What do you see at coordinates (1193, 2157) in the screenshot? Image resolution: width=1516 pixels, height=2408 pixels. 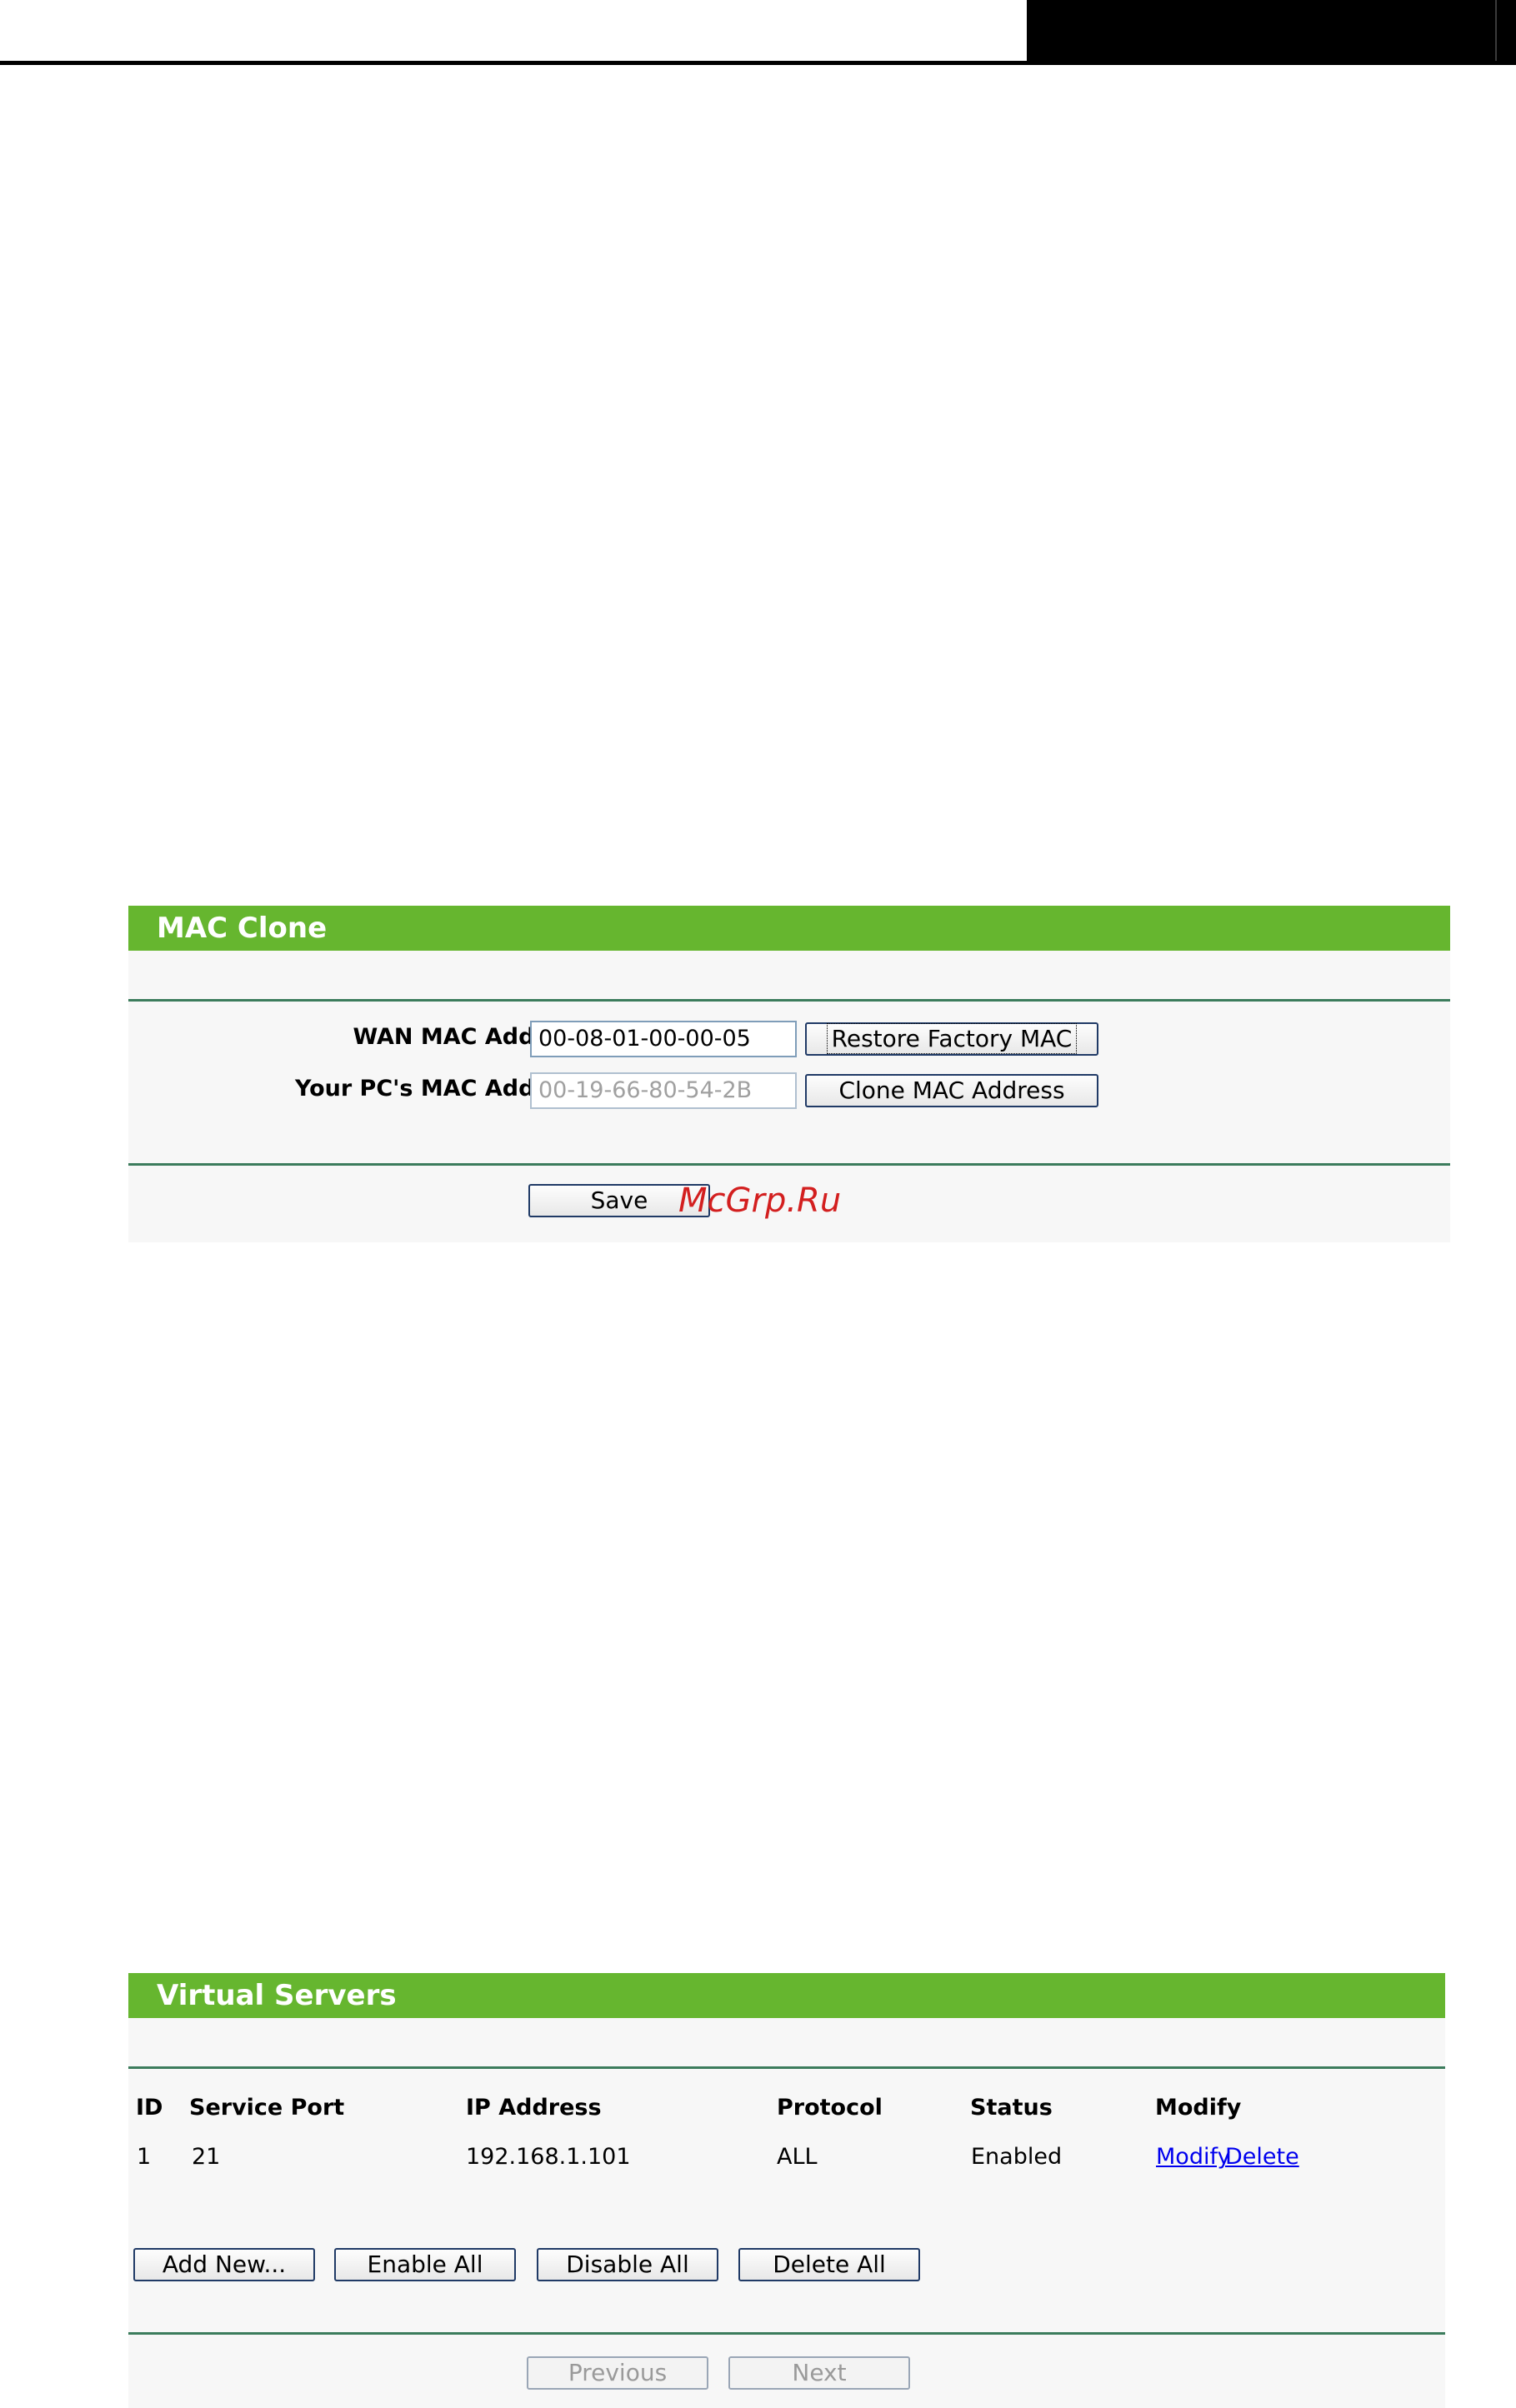 I see `modify-link: Modify` at bounding box center [1193, 2157].